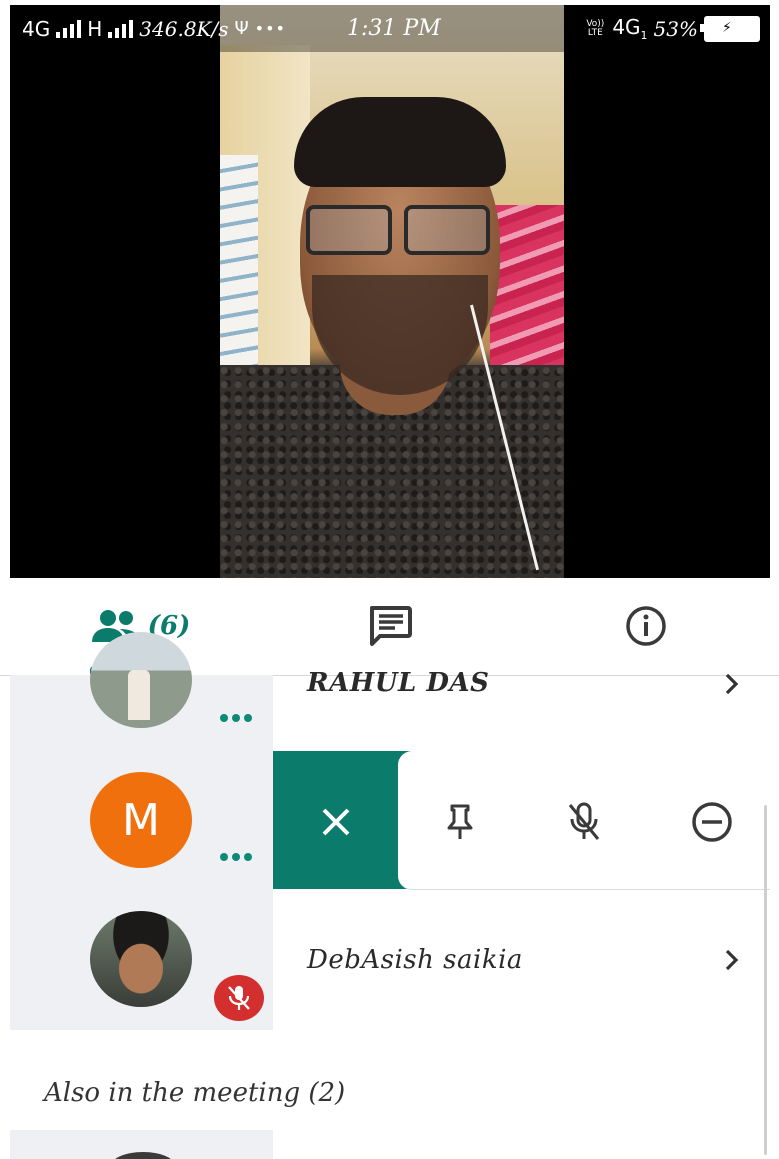  I want to click on close-actions-button, so click(336, 822).